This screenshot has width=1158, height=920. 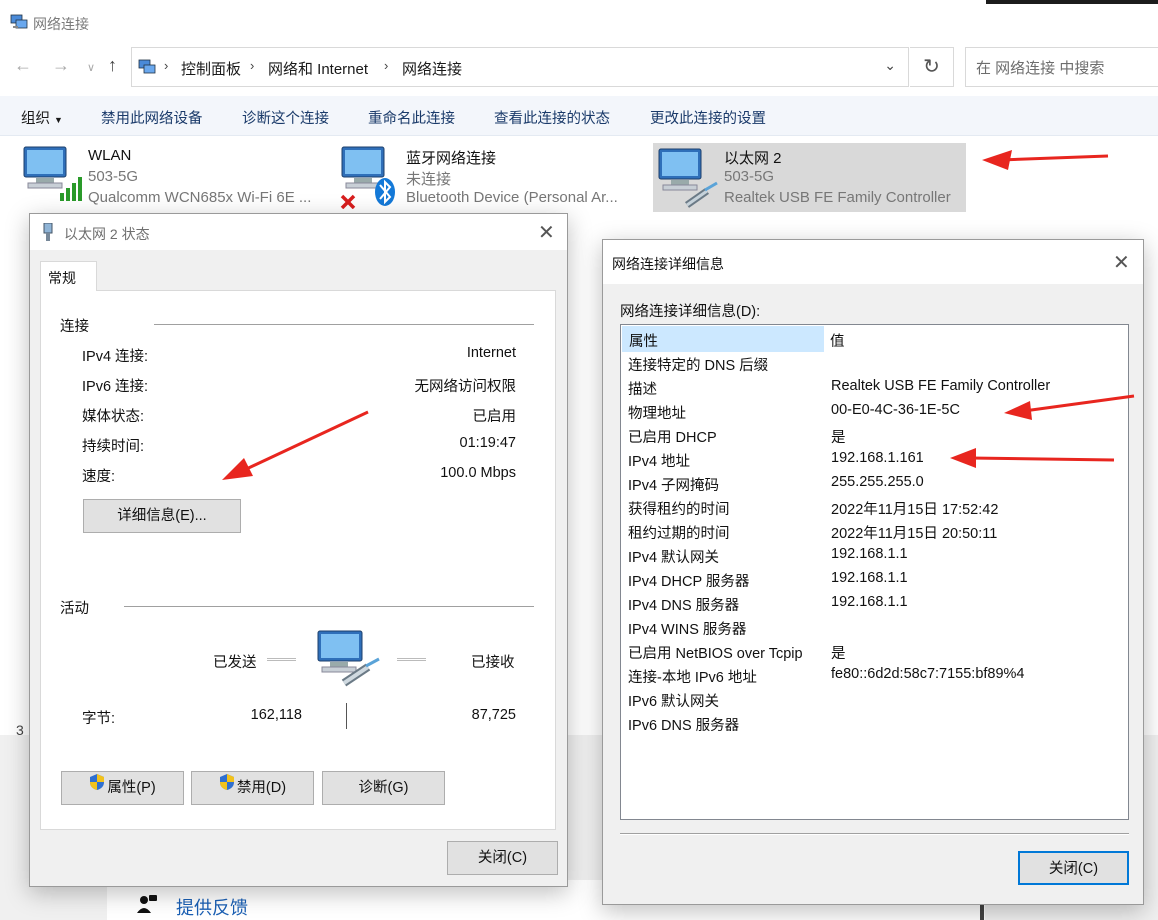 What do you see at coordinates (890, 65) in the screenshot?
I see `chevron-down-icon: ⌄` at bounding box center [890, 65].